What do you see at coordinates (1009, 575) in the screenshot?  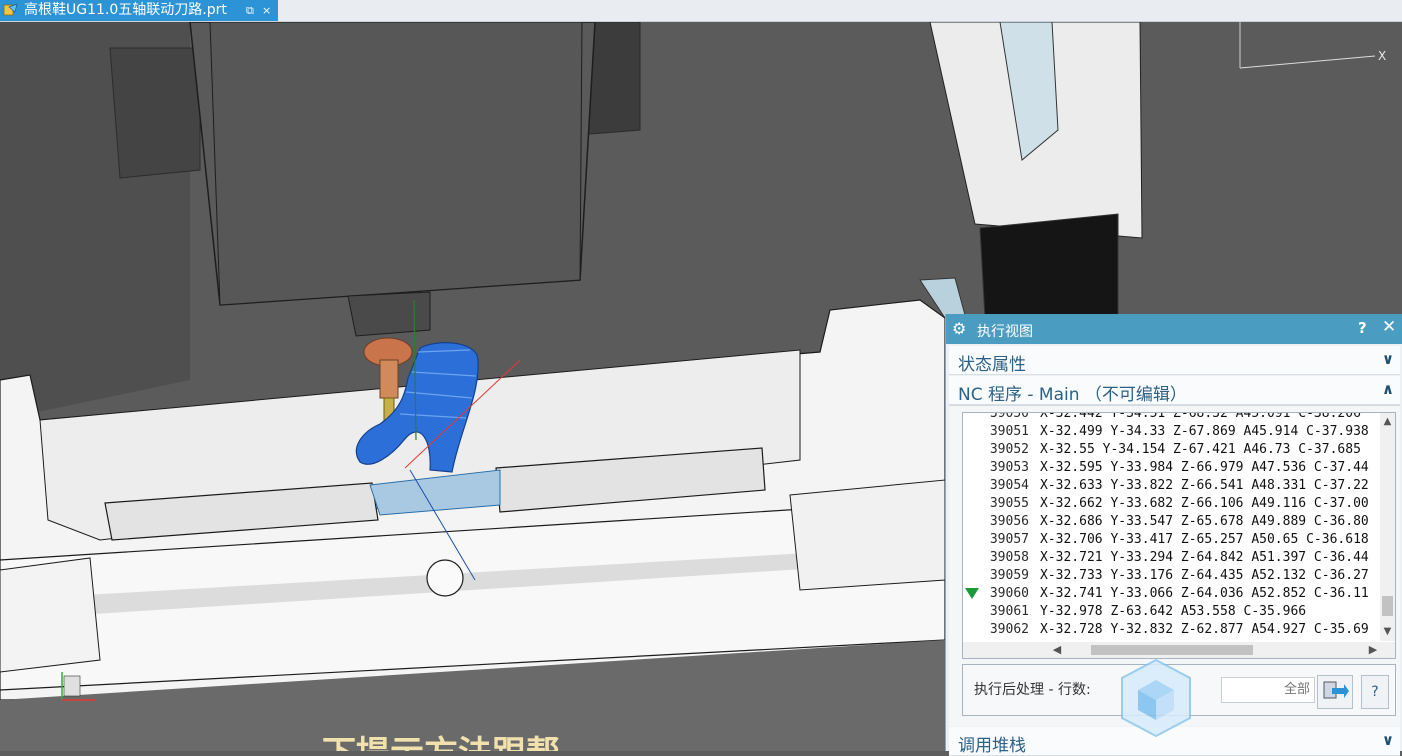 I see `nc-line-number: 39059` at bounding box center [1009, 575].